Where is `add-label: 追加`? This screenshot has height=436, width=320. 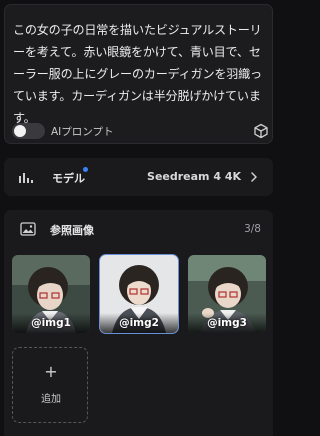
add-label: 追加 is located at coordinates (51, 399).